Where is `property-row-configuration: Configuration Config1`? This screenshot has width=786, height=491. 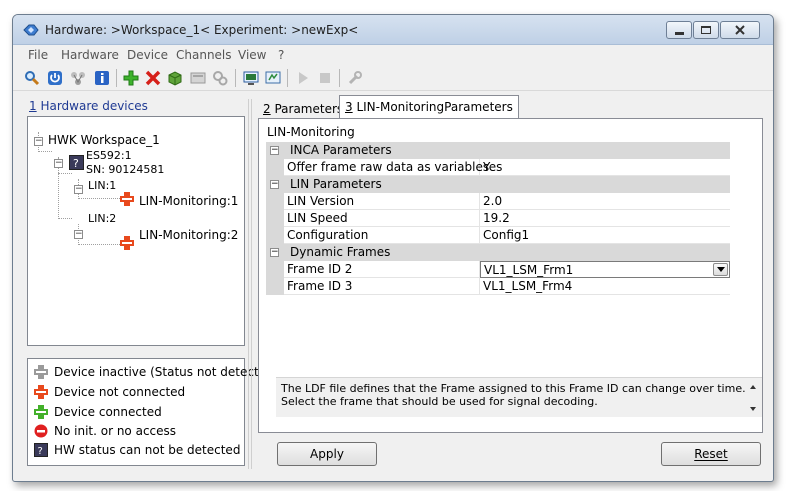
property-row-configuration: Configuration Config1 is located at coordinates (498, 235).